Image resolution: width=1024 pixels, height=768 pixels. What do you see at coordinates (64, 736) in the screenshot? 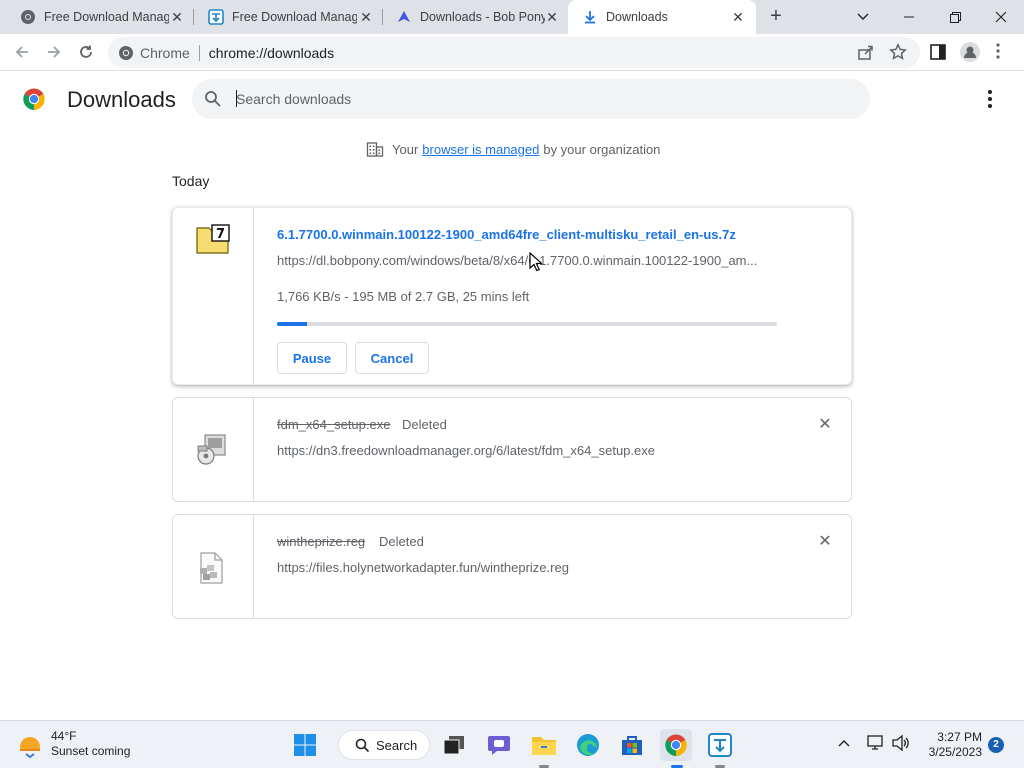
I see `weather-temperature: 44°F` at bounding box center [64, 736].